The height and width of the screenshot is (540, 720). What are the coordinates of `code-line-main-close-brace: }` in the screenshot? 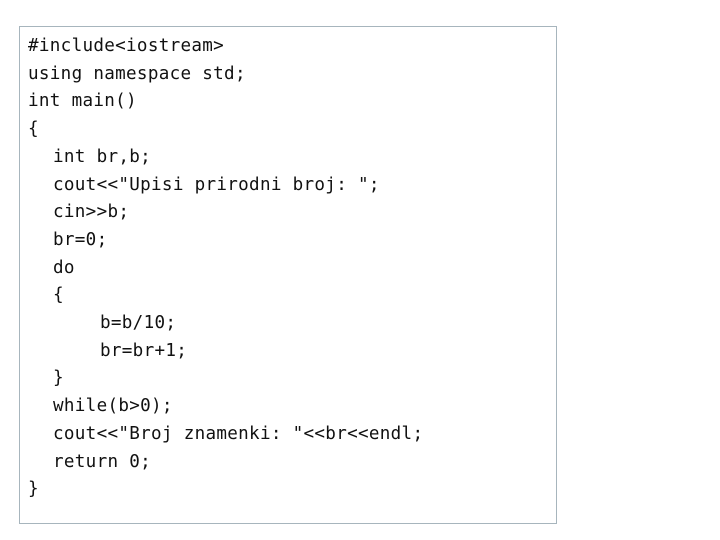 It's located at (33, 489).